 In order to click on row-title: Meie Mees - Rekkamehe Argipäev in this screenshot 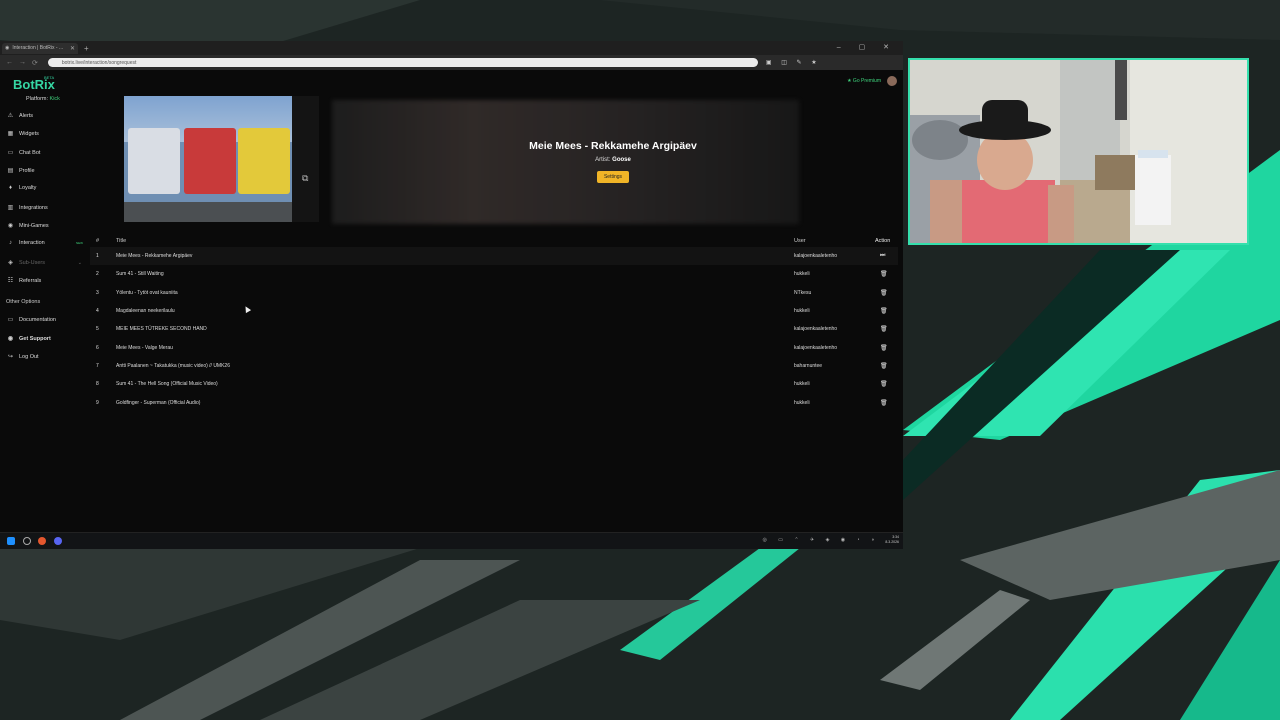, I will do `click(154, 256)`.